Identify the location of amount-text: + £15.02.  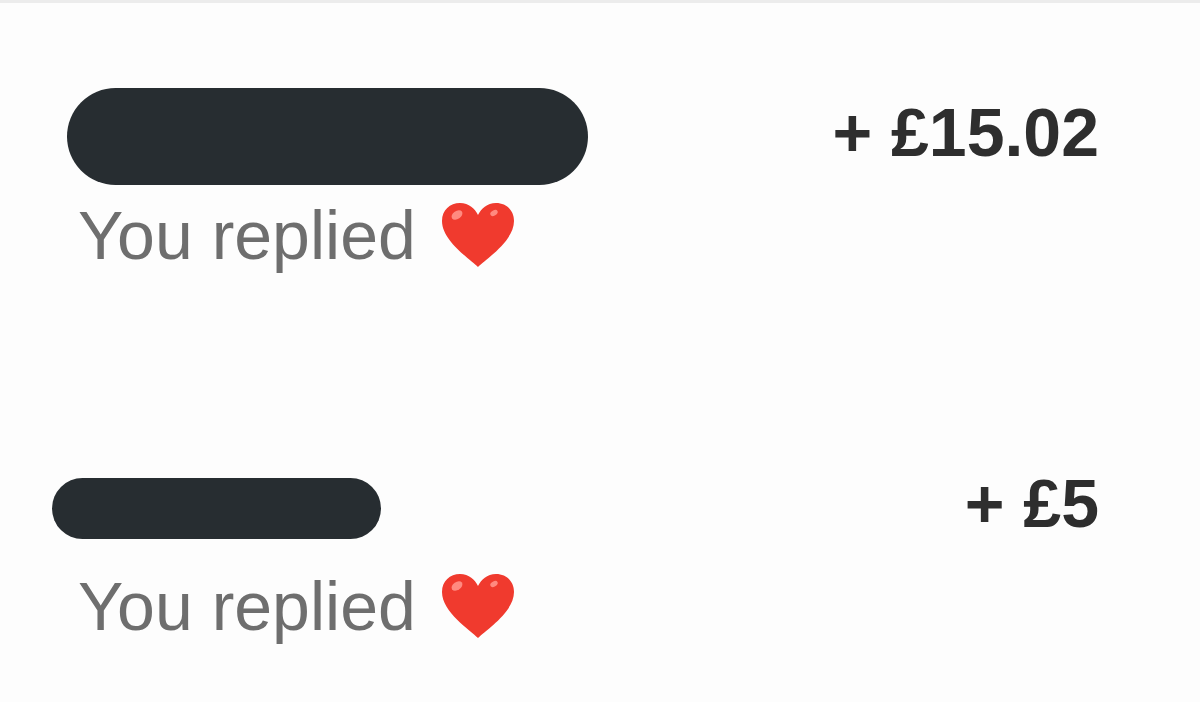
(965, 132).